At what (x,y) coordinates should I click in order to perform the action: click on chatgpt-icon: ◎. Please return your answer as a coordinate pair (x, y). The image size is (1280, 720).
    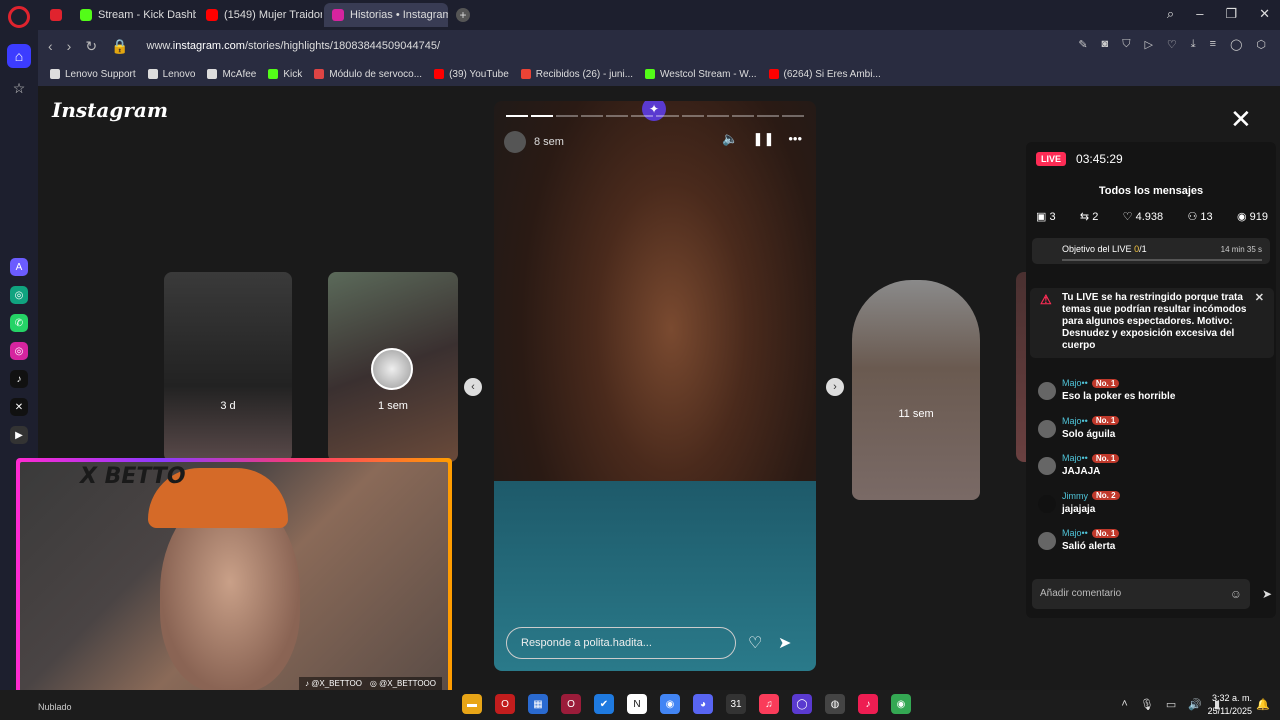
    Looking at the image, I should click on (19, 295).